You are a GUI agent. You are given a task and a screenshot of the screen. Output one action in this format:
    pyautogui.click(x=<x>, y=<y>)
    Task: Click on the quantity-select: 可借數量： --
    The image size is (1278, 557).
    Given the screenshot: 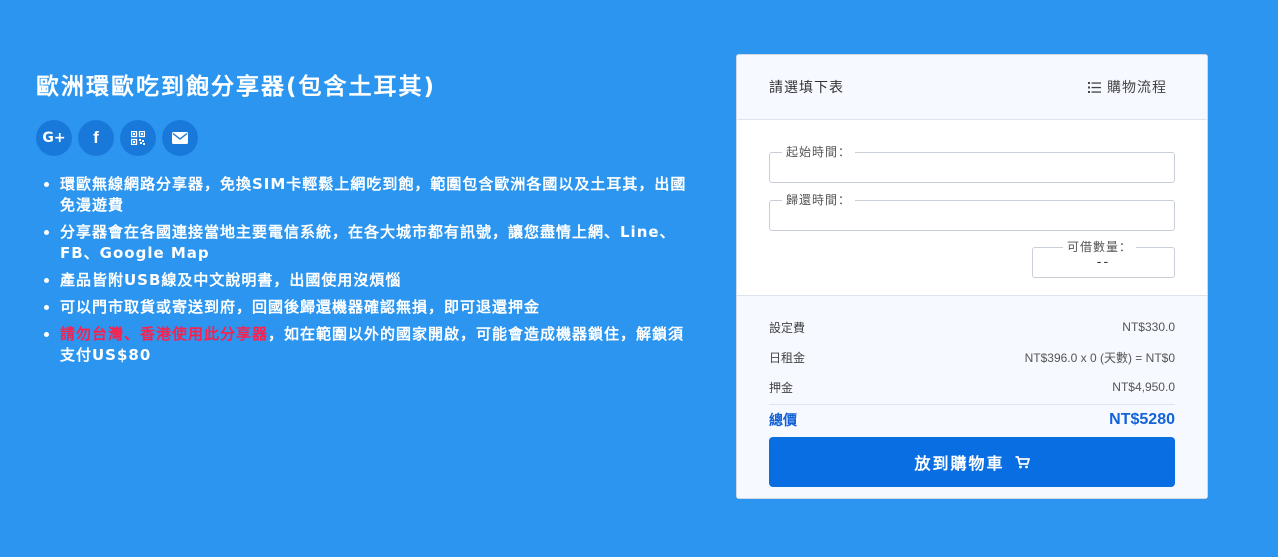 What is the action you would take?
    pyautogui.click(x=1103, y=258)
    